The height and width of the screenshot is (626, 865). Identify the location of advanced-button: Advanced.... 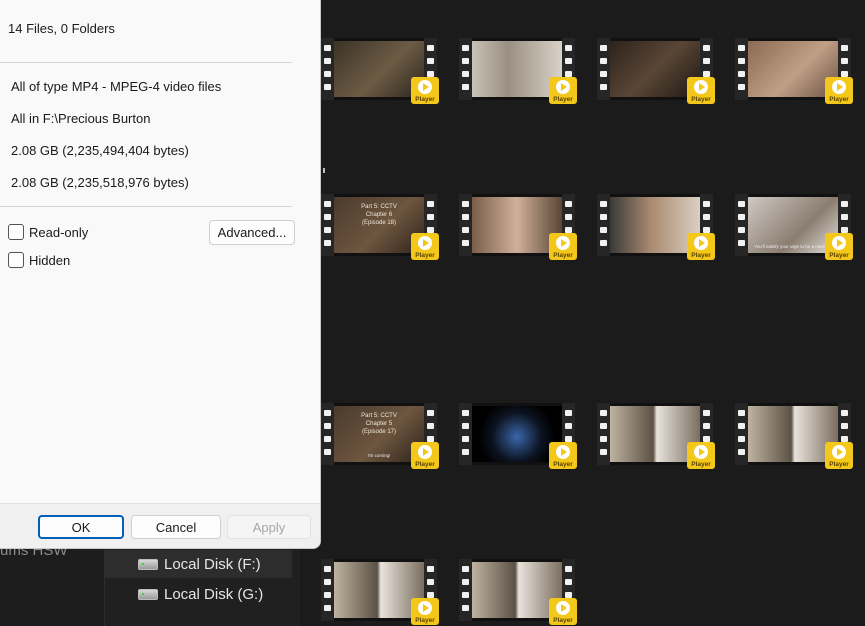
(252, 232).